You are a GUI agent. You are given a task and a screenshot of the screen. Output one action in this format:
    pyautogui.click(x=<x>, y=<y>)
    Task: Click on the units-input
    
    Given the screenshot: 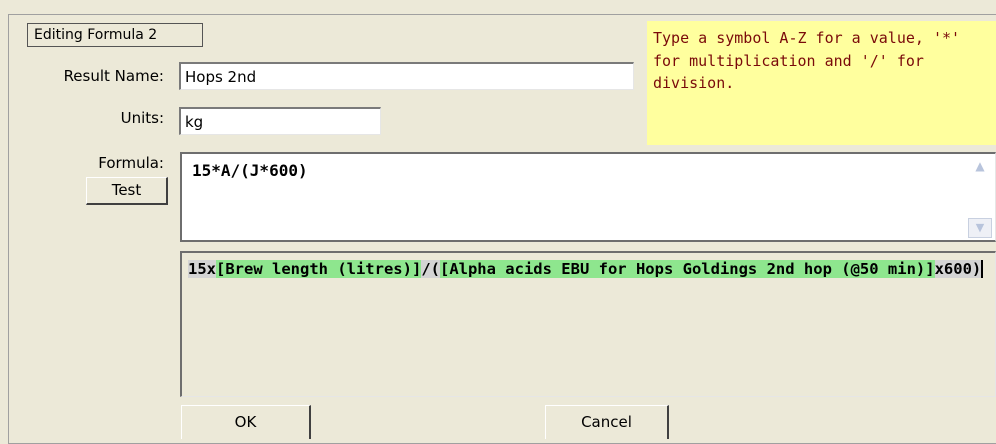 What is the action you would take?
    pyautogui.click(x=280, y=121)
    